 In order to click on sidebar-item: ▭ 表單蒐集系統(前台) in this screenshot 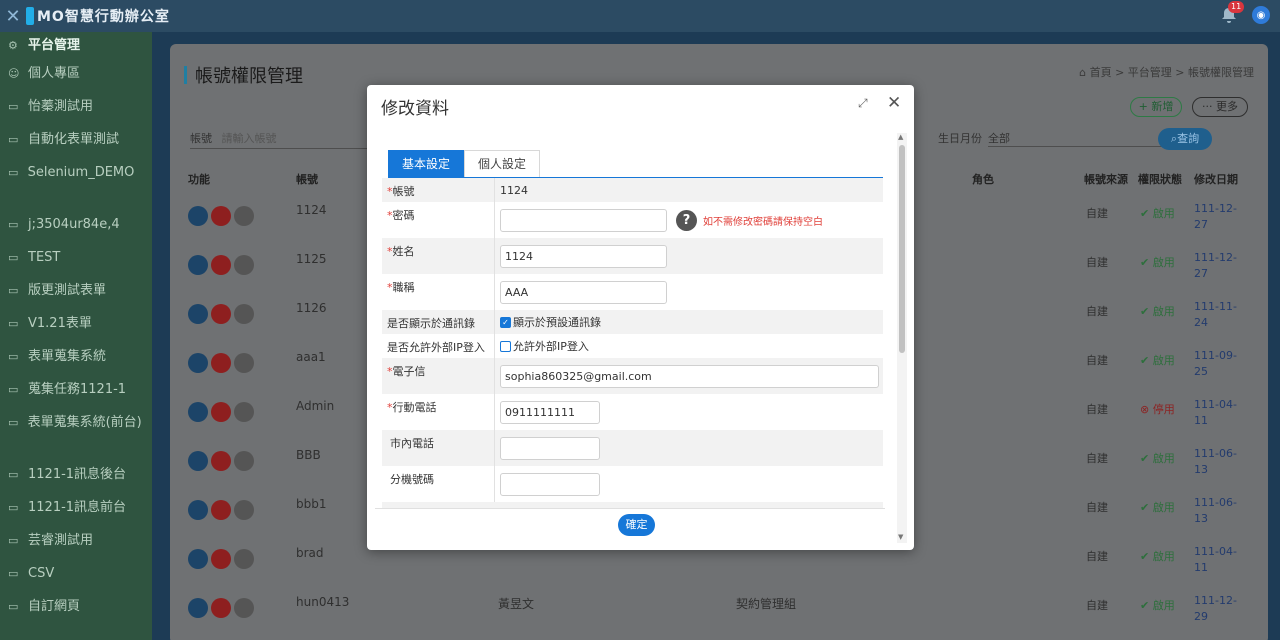, I will do `click(76, 435)`.